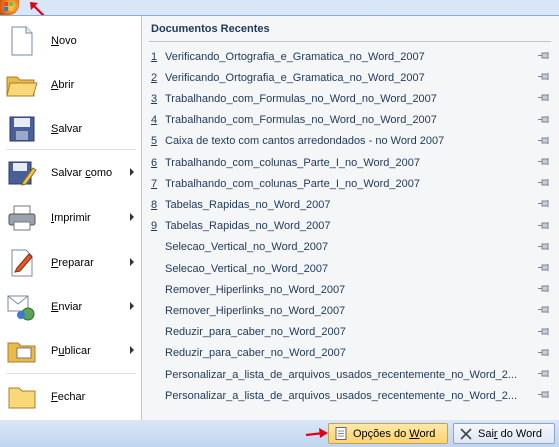  I want to click on novo-icon, so click(22, 41).